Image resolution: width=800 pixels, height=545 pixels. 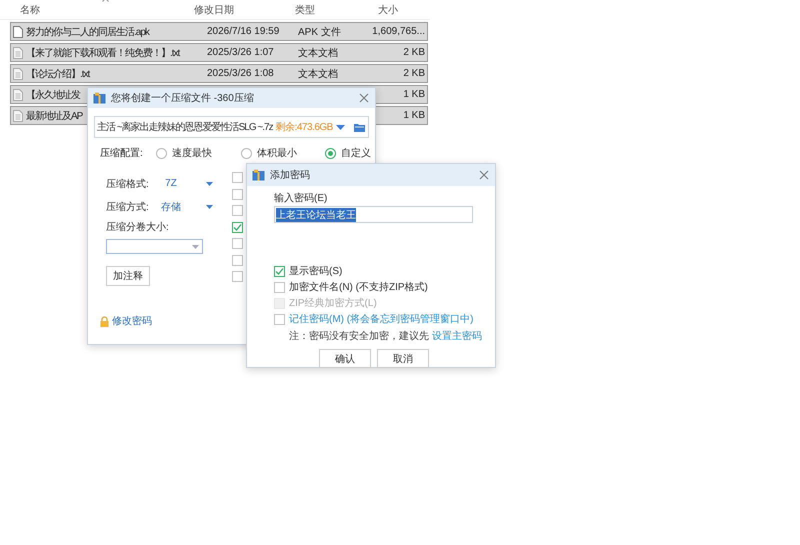 What do you see at coordinates (128, 184) in the screenshot?
I see `field-label: 压缩格式:` at bounding box center [128, 184].